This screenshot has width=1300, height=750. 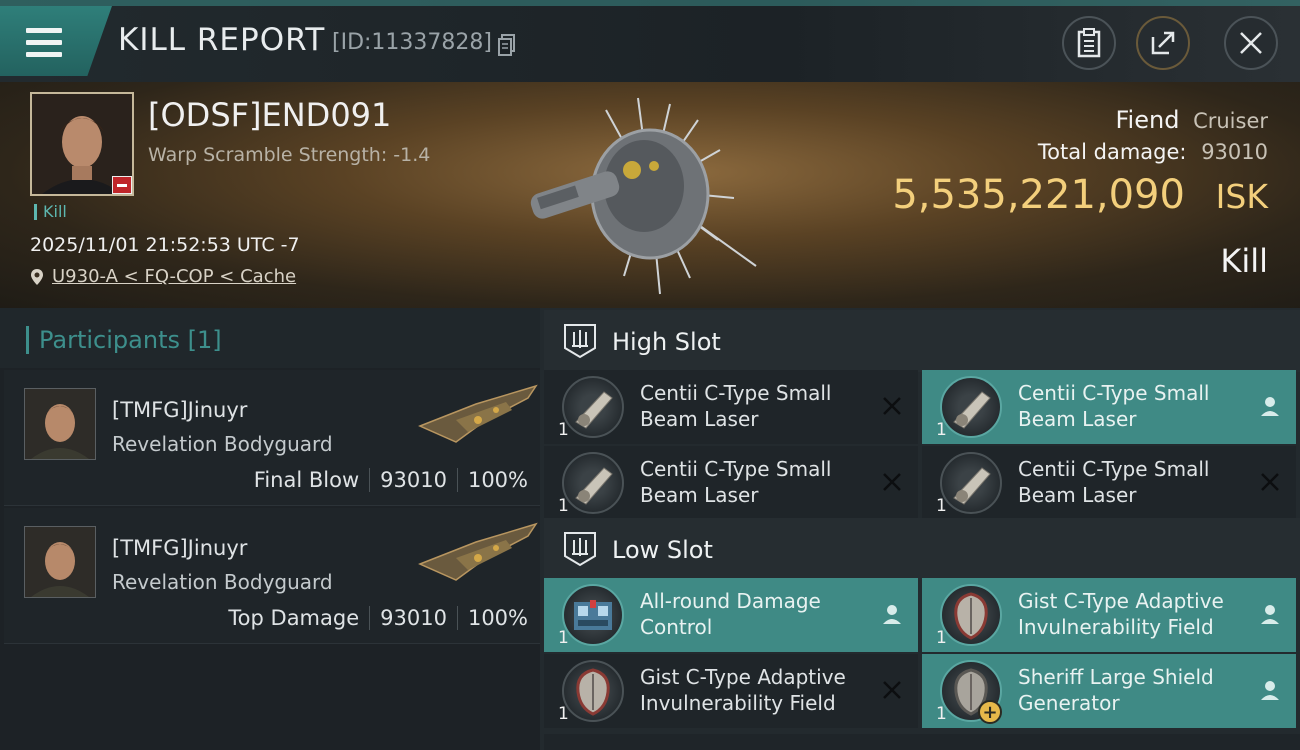 What do you see at coordinates (580, 549) in the screenshot?
I see `low-slot-icon` at bounding box center [580, 549].